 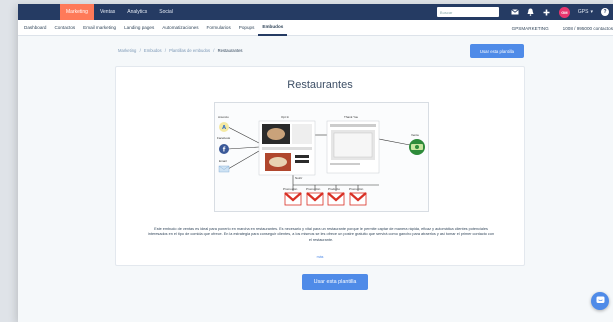 What do you see at coordinates (313, 189) in the screenshot?
I see `diagram-label-email-2: Promoción` at bounding box center [313, 189].